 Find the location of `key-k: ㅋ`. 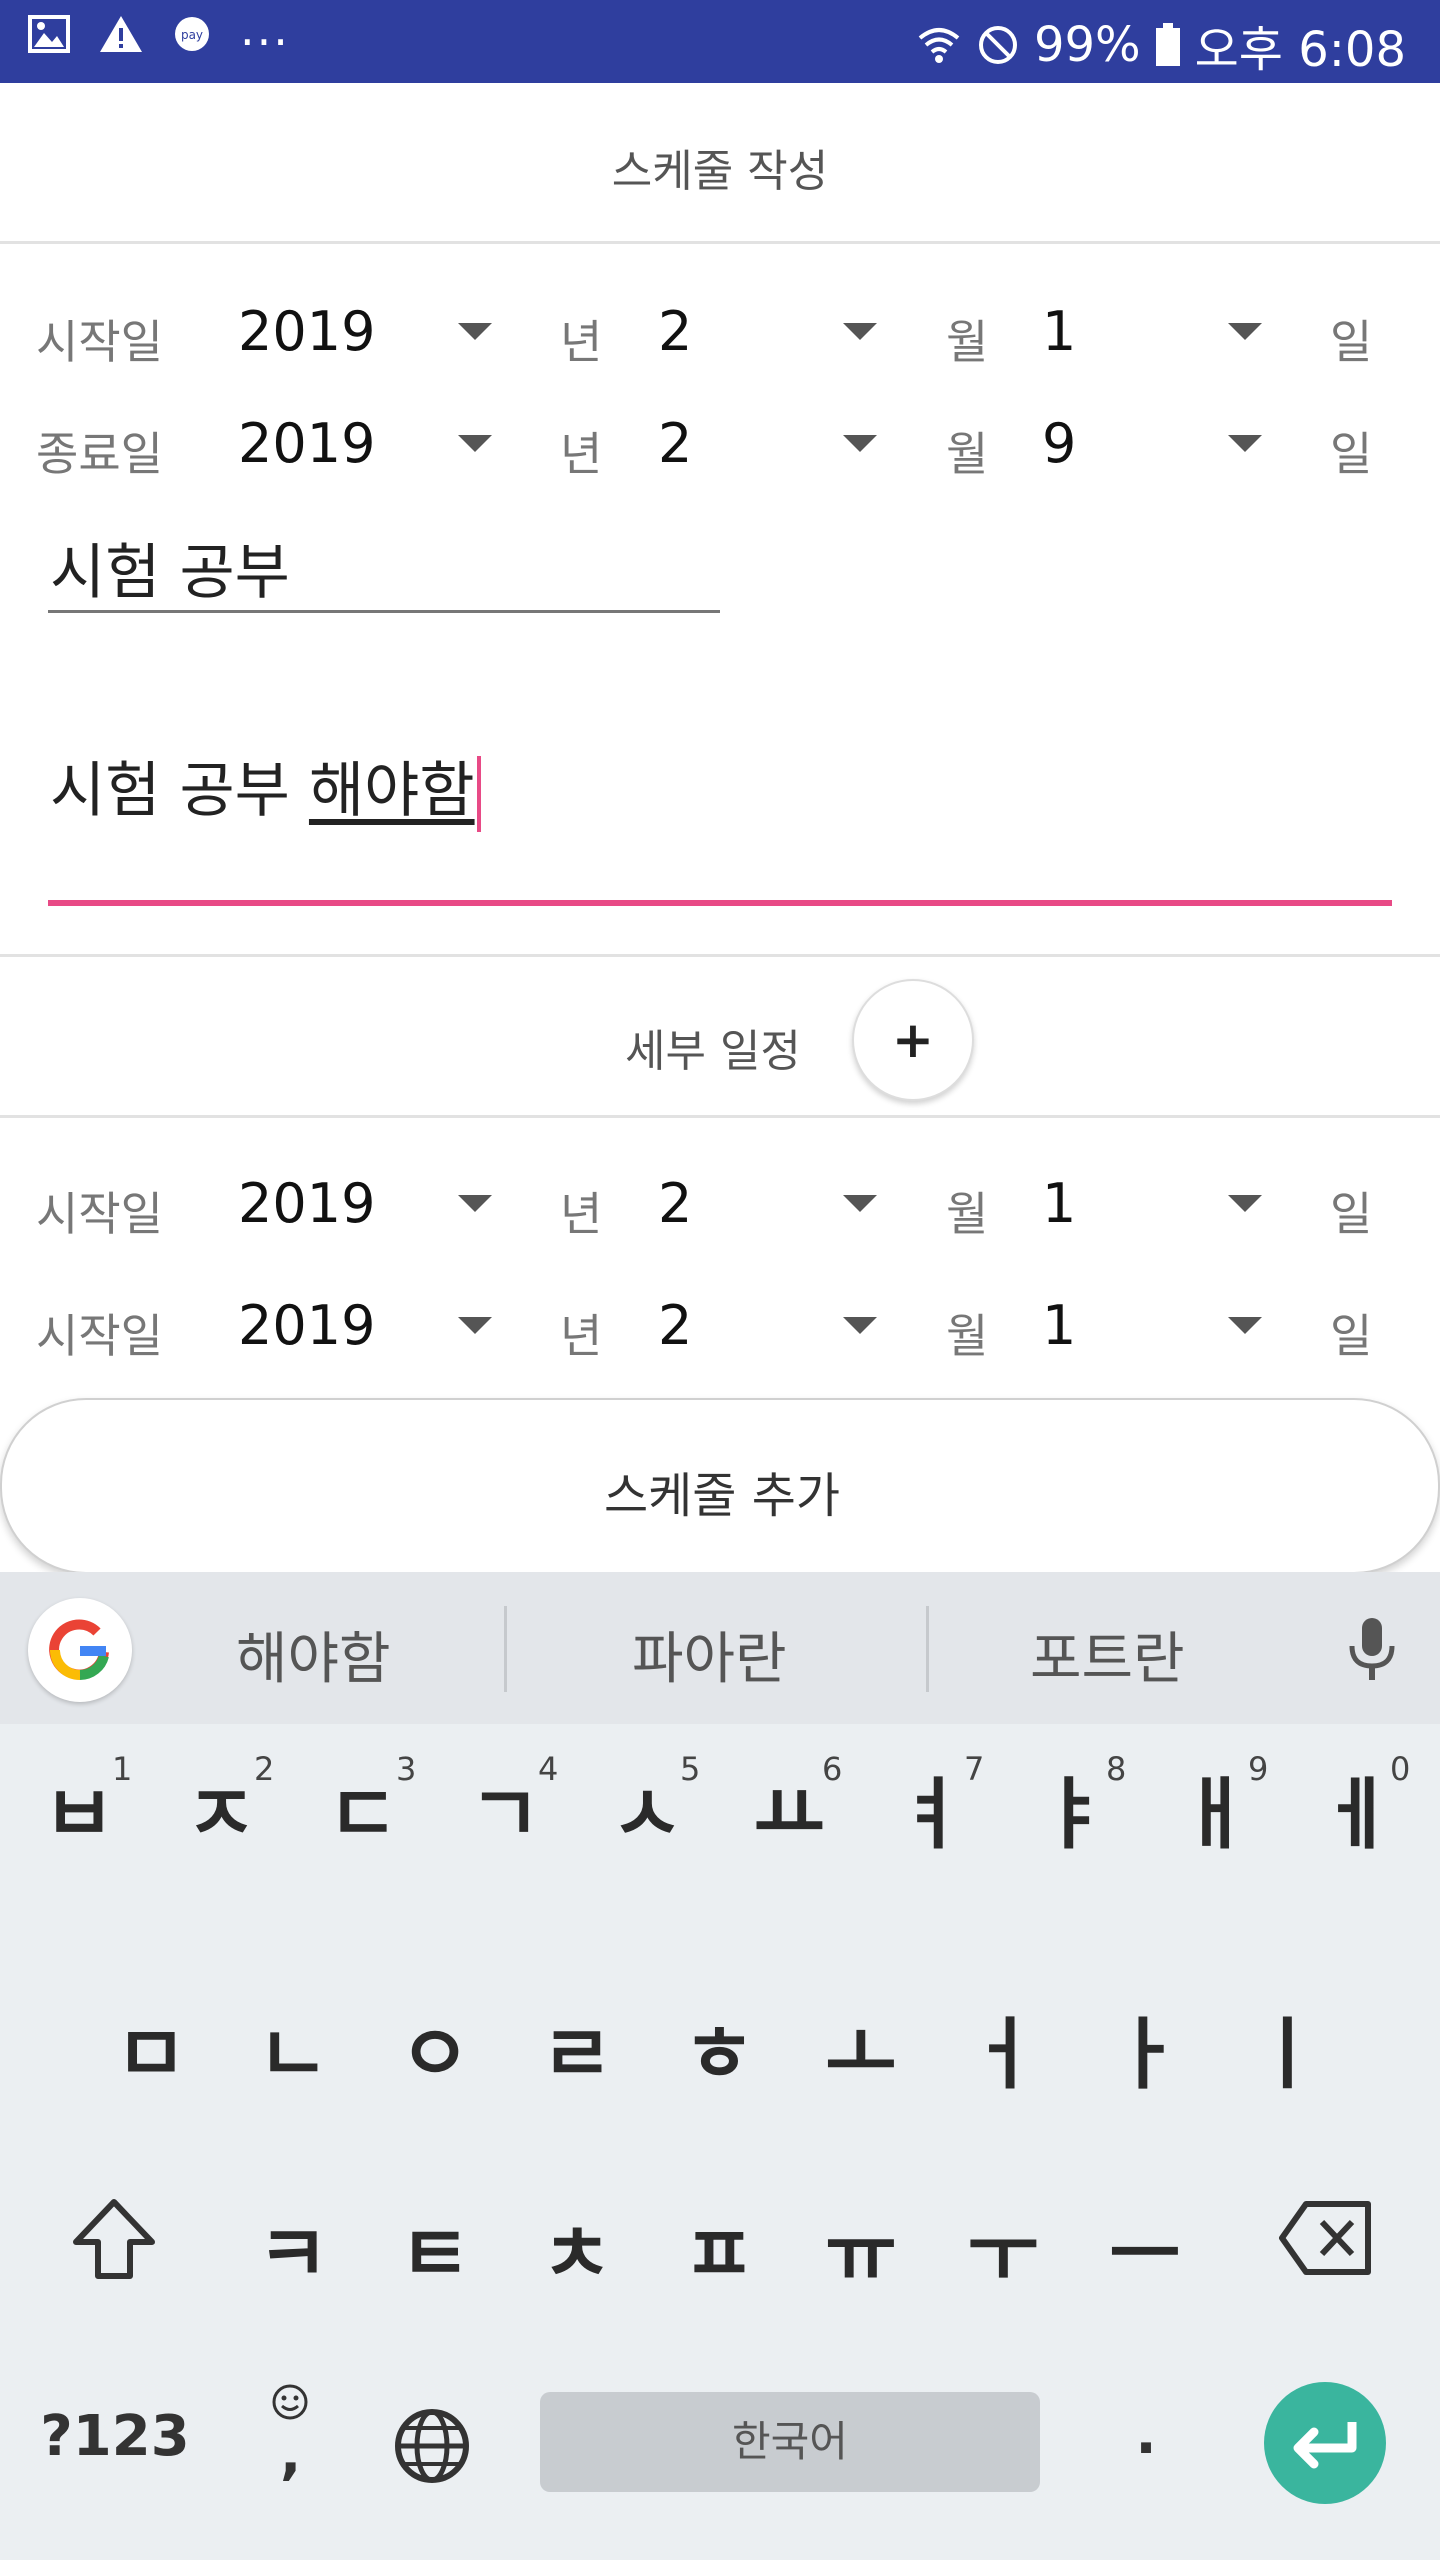

key-k: ㅋ is located at coordinates (293, 2246).